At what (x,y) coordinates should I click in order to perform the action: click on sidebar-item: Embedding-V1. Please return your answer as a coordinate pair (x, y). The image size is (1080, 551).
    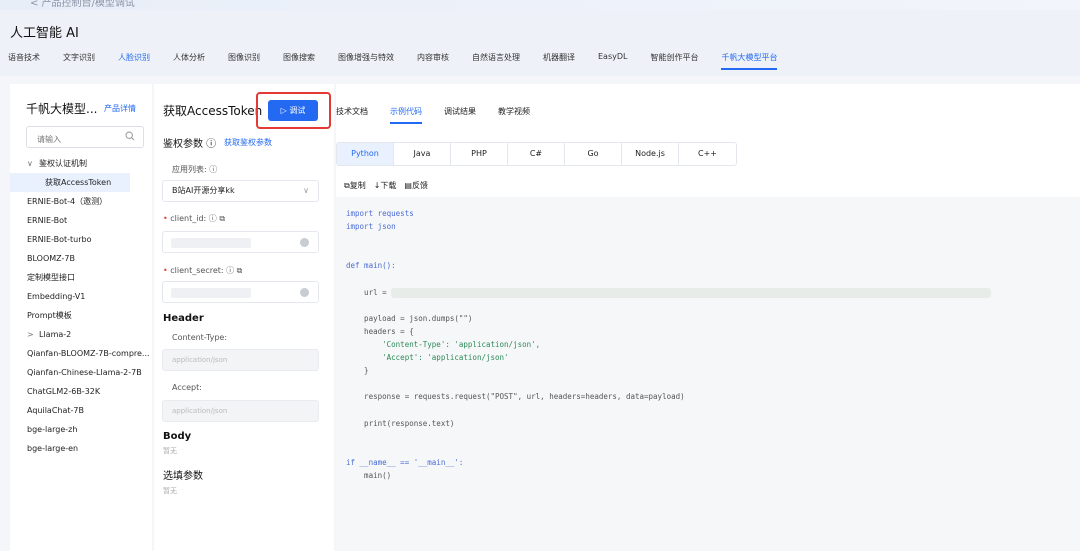
    Looking at the image, I should click on (81, 296).